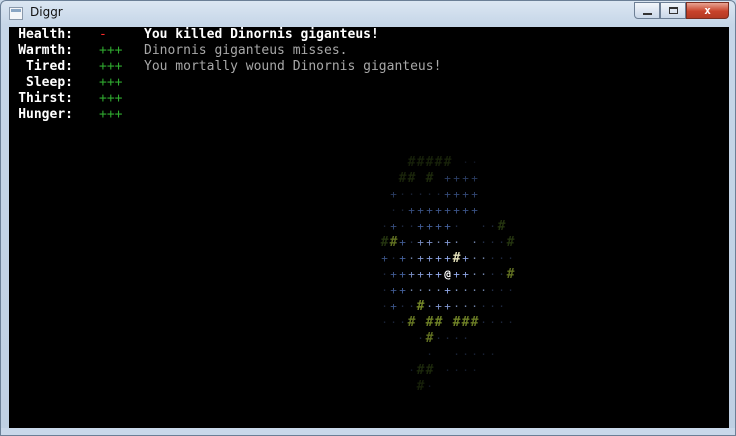 This screenshot has width=736, height=436. What do you see at coordinates (103, 34) in the screenshot?
I see `stat-value: -` at bounding box center [103, 34].